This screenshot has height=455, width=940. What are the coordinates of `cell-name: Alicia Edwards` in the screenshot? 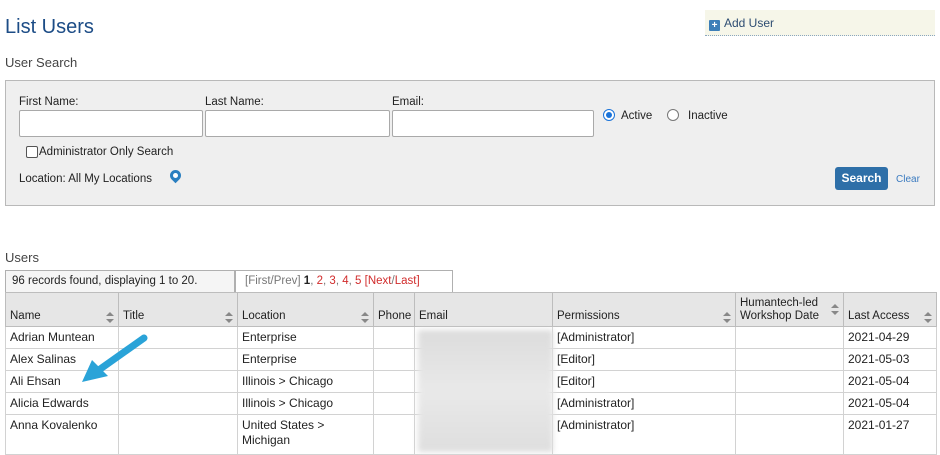 It's located at (62, 403).